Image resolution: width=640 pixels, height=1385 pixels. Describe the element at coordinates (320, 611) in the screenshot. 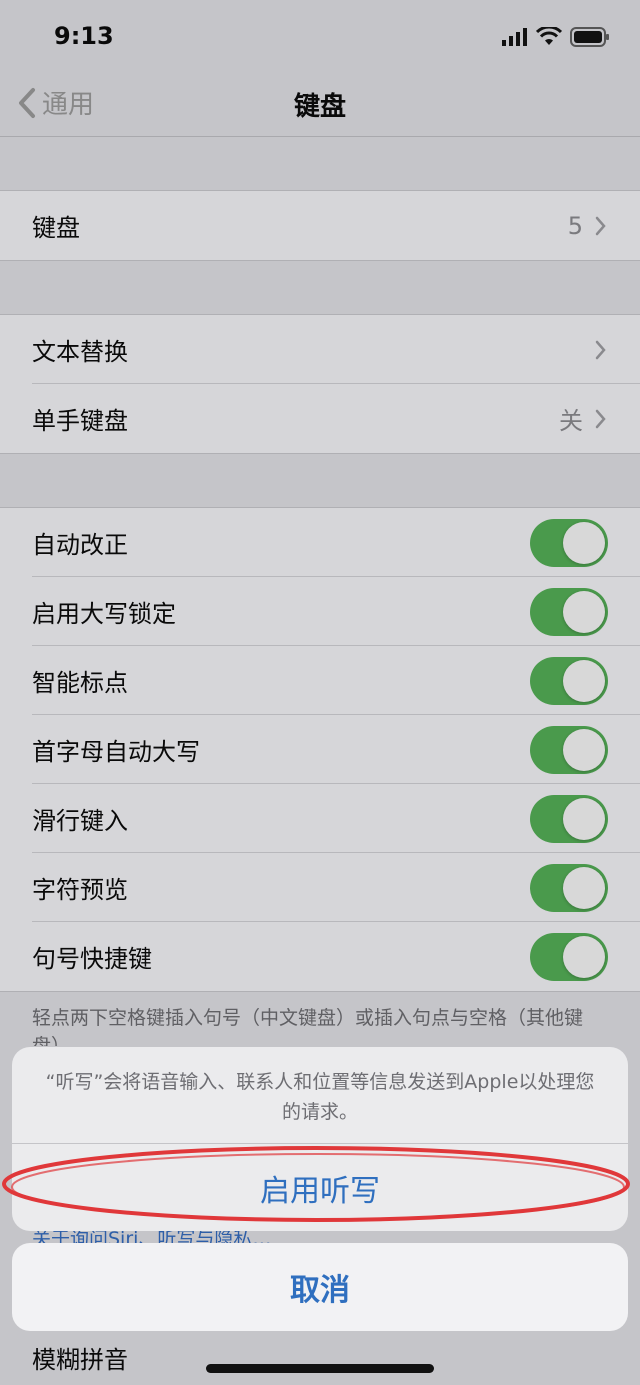

I see `toggle-row-caps-lock: 启用大写锁定` at that location.